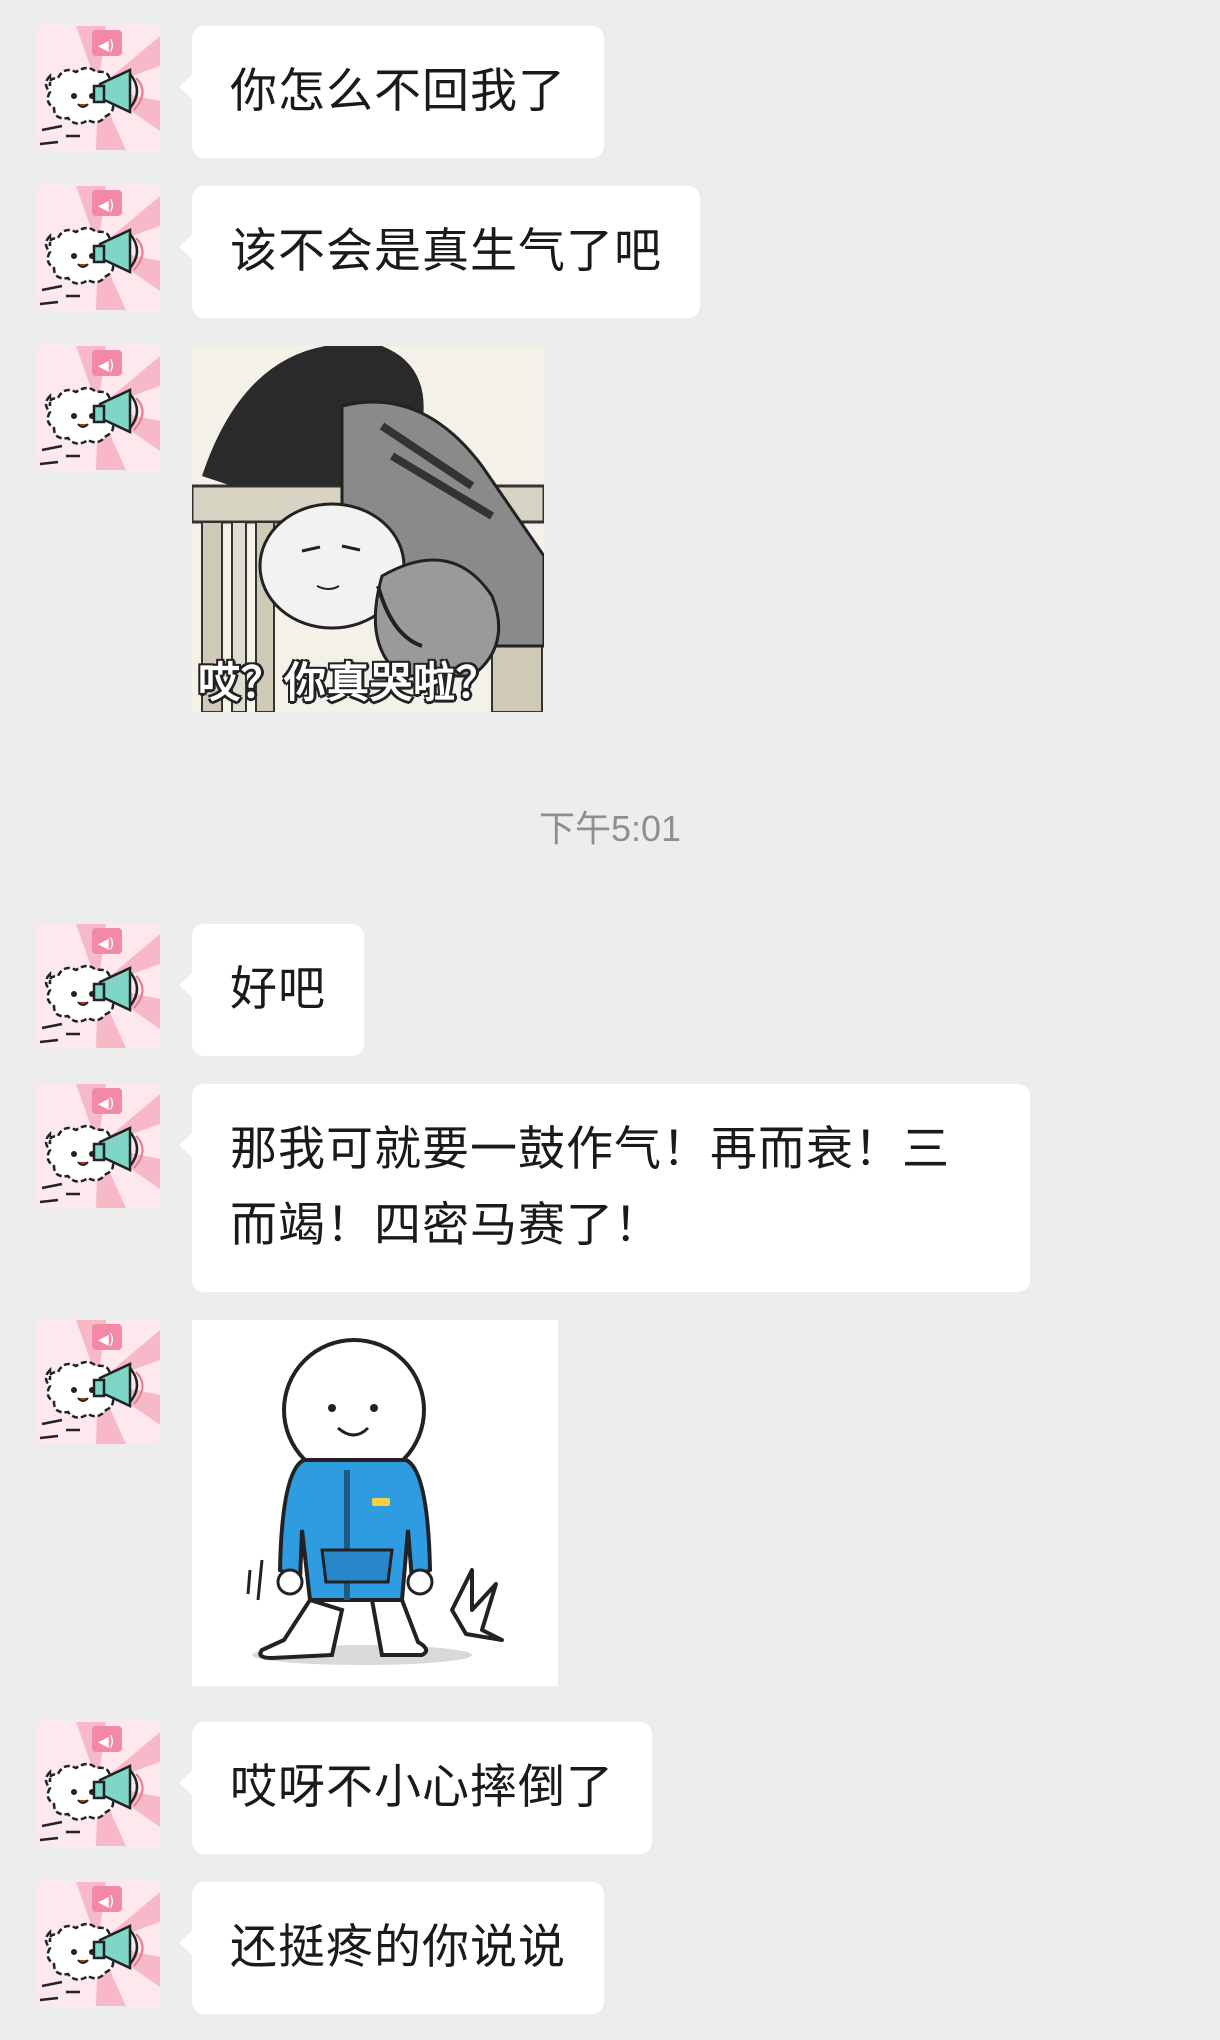  What do you see at coordinates (422, 1787) in the screenshot?
I see `message-text: 哎呀不小心摔倒了` at bounding box center [422, 1787].